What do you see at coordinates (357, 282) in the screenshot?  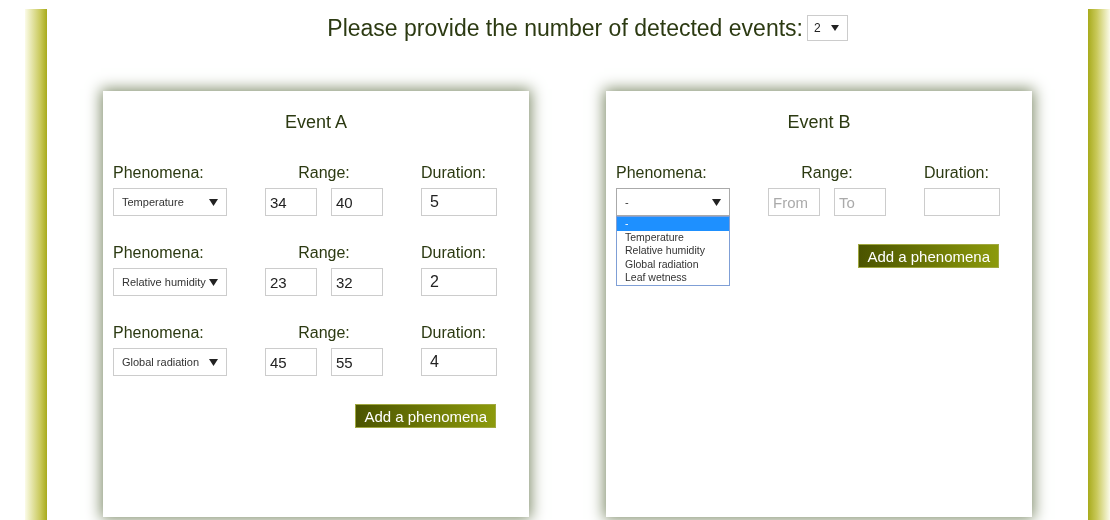 I see `range-to-field: 32` at bounding box center [357, 282].